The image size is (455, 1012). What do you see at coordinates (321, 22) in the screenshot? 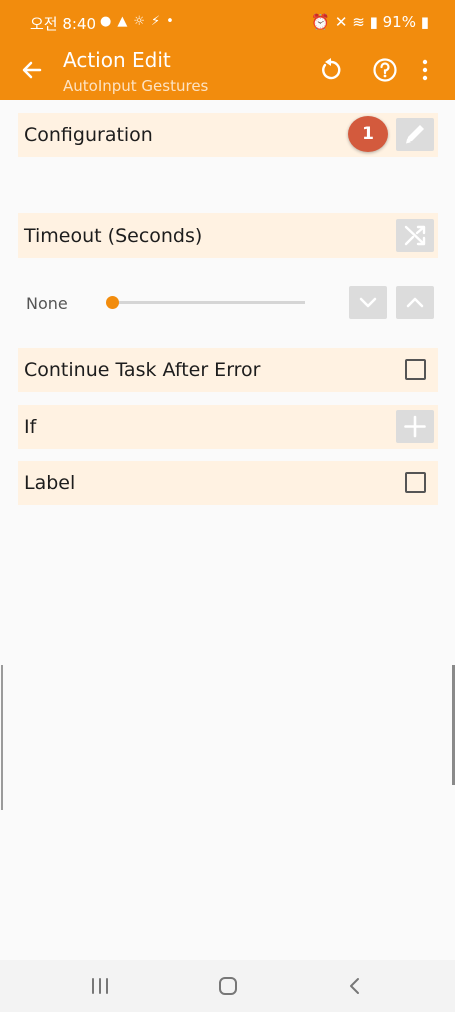
I see `alarm-icon: ⏰` at bounding box center [321, 22].